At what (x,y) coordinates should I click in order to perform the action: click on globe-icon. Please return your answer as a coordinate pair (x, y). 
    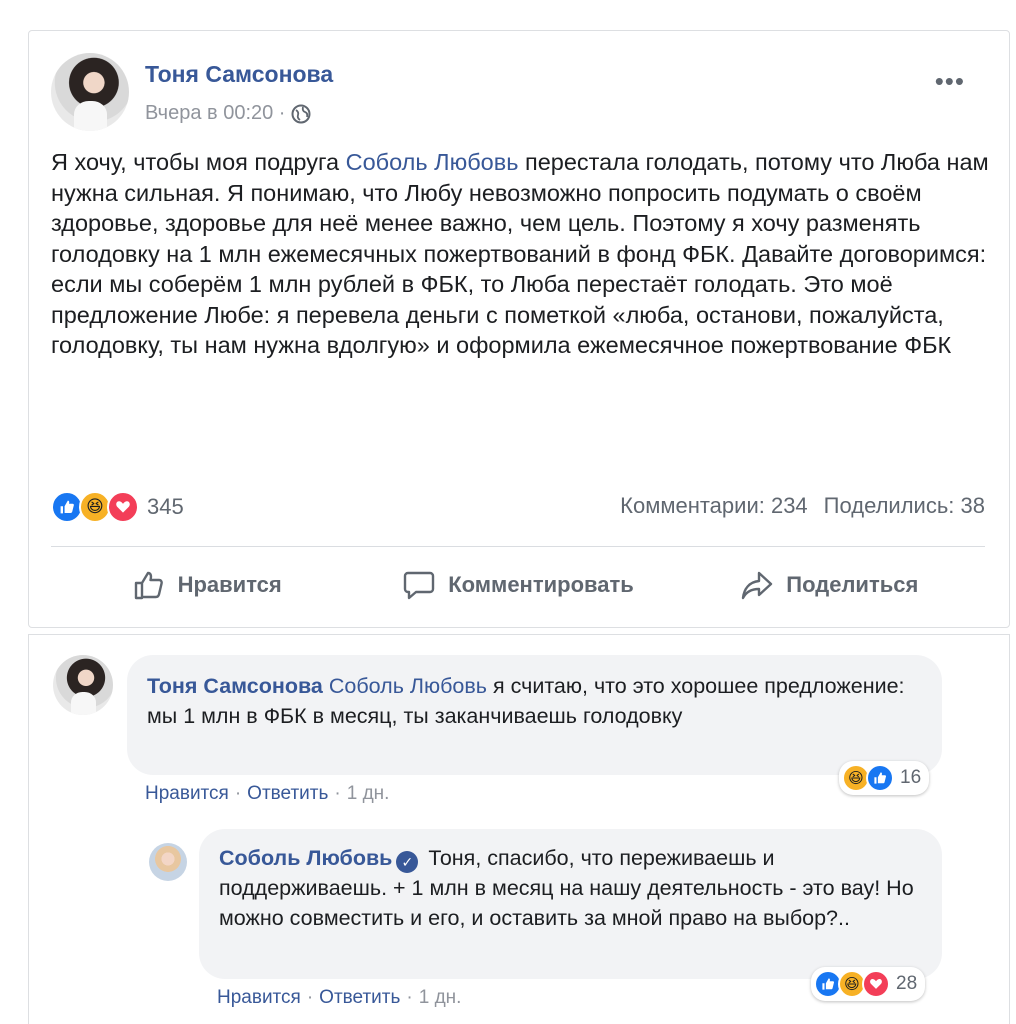
    Looking at the image, I should click on (301, 114).